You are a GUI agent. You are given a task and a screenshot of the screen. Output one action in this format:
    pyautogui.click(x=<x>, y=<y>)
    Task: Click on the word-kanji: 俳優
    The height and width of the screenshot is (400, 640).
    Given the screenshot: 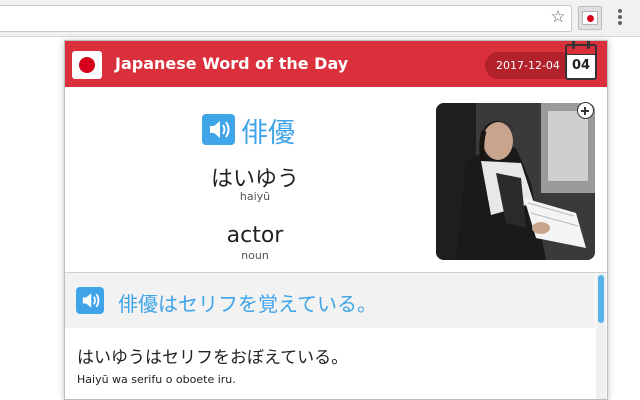 What is the action you would take?
    pyautogui.click(x=268, y=133)
    